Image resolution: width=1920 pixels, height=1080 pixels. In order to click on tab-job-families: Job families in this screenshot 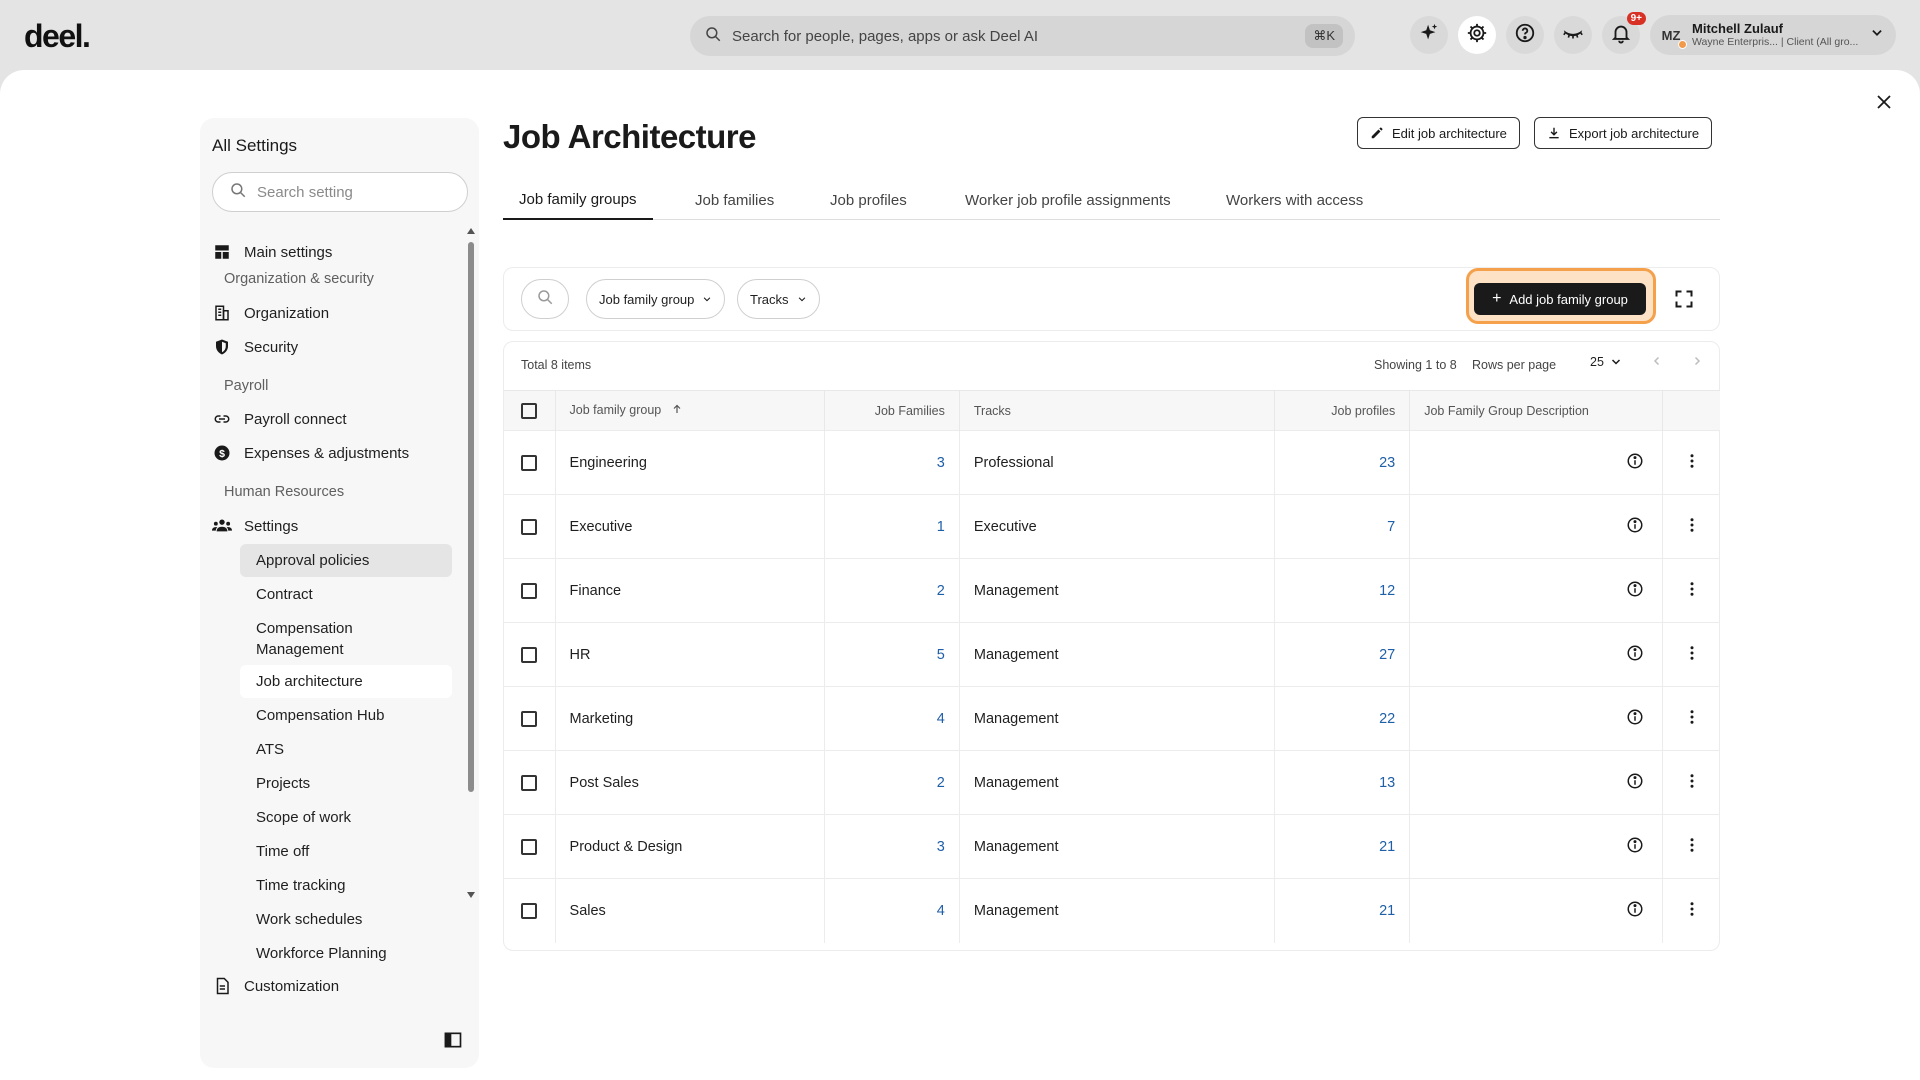, I will do `click(734, 200)`.